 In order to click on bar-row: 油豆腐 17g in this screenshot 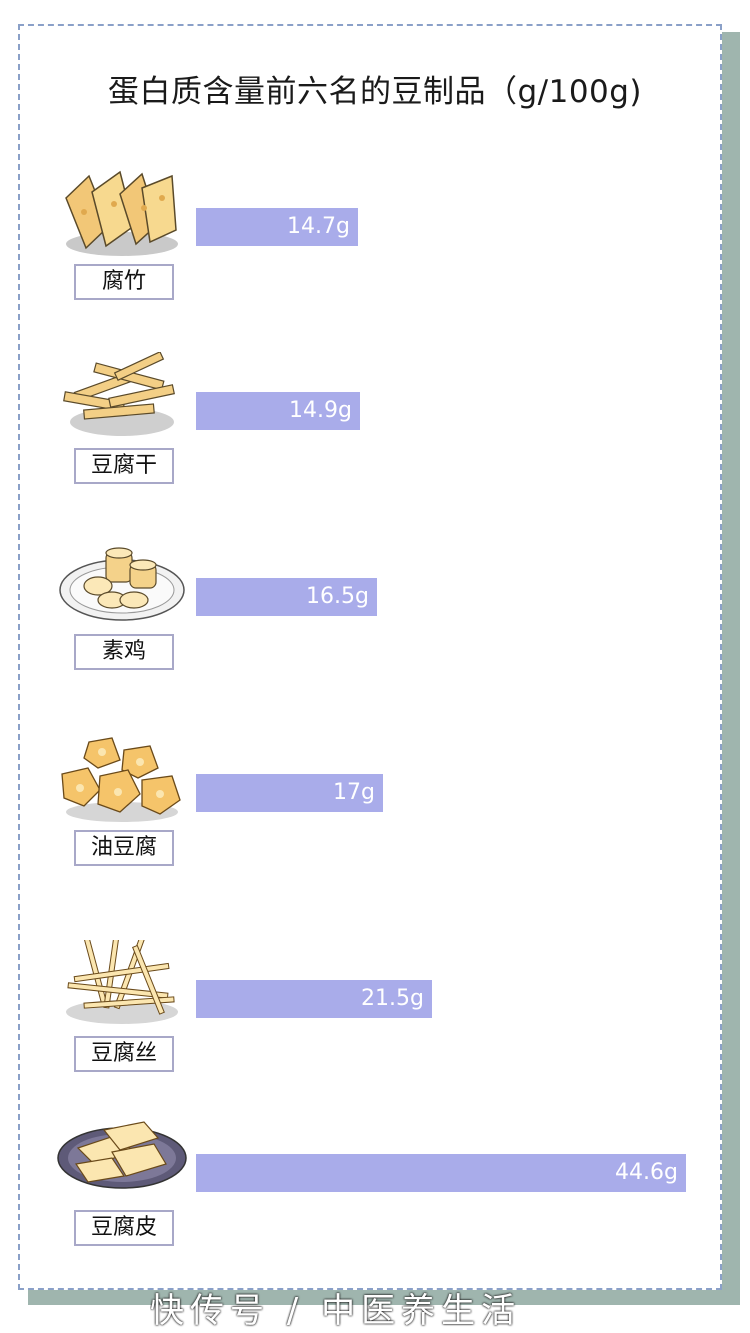, I will do `click(375, 809)`.